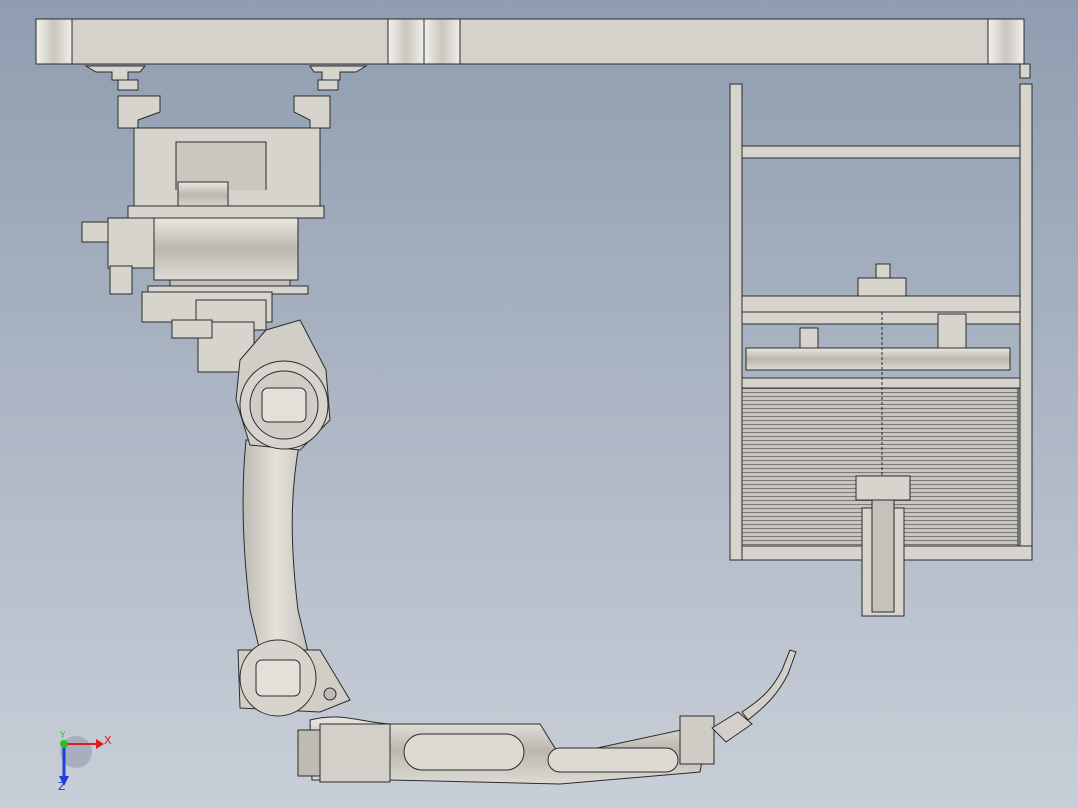 The height and width of the screenshot is (808, 1078). Describe the element at coordinates (506, 750) in the screenshot. I see `robot-forearm` at that location.